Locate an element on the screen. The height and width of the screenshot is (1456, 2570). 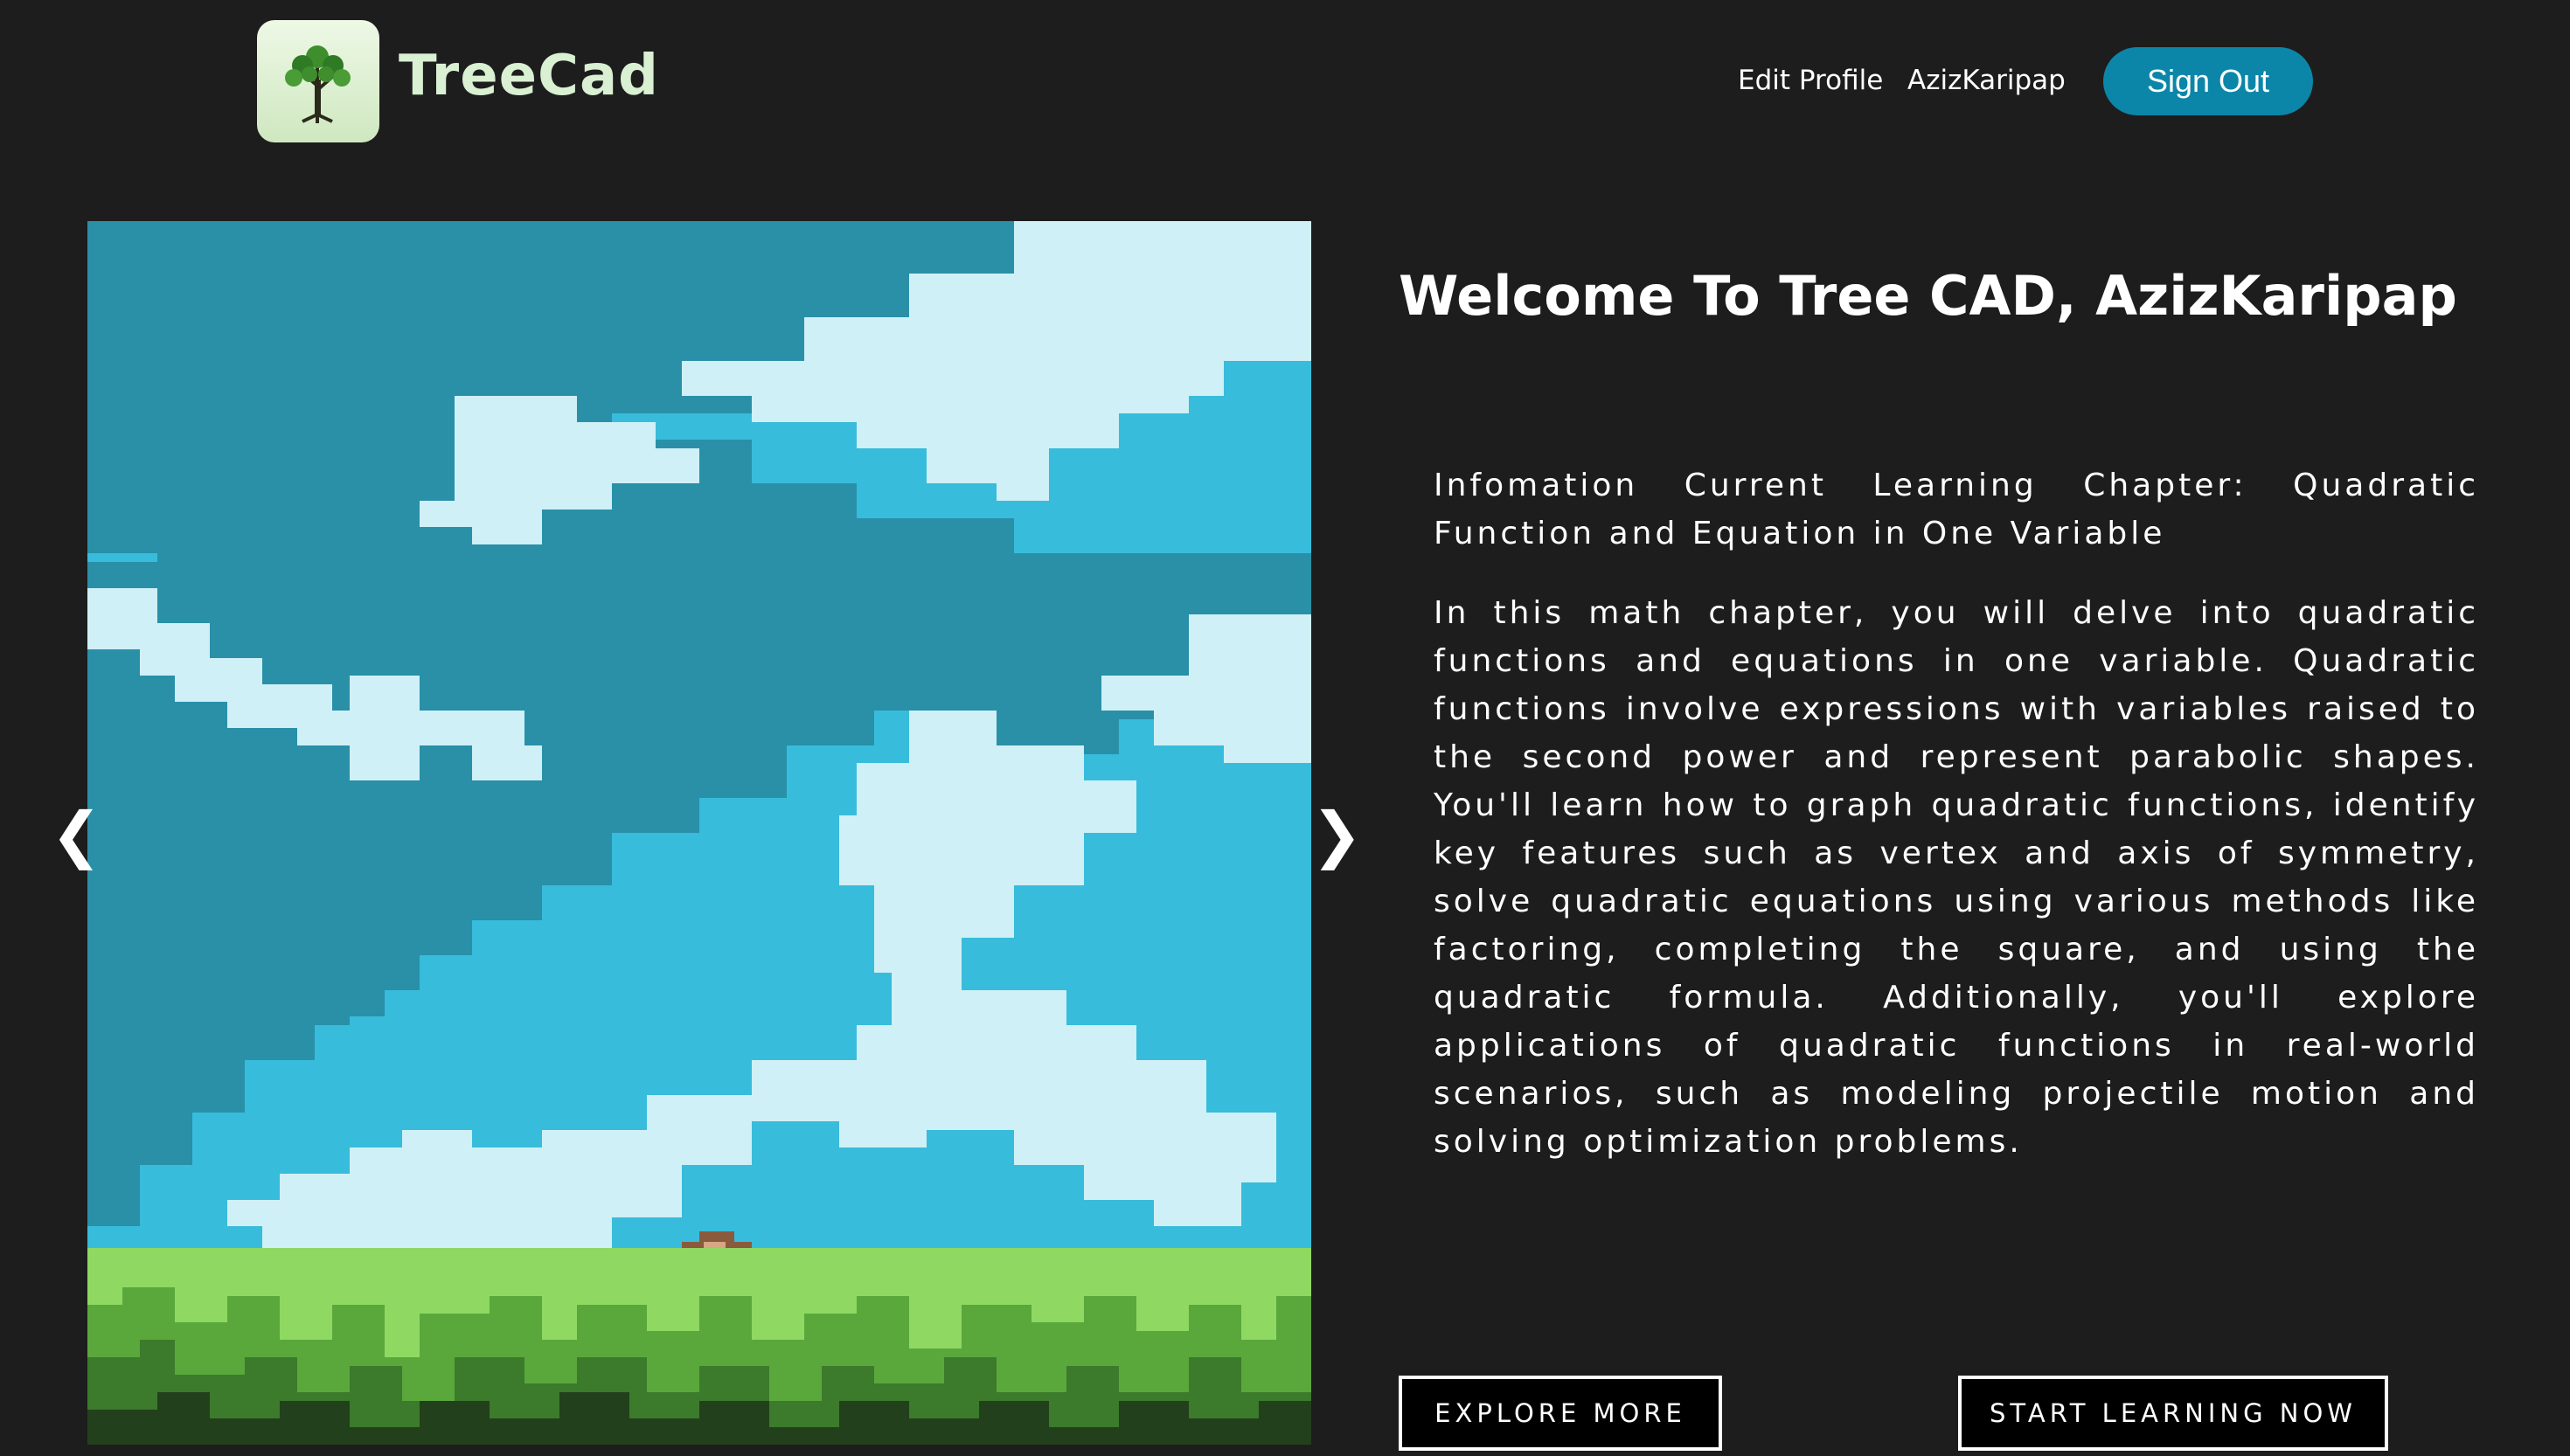
brand-name: TreeCad is located at coordinates (529, 76).